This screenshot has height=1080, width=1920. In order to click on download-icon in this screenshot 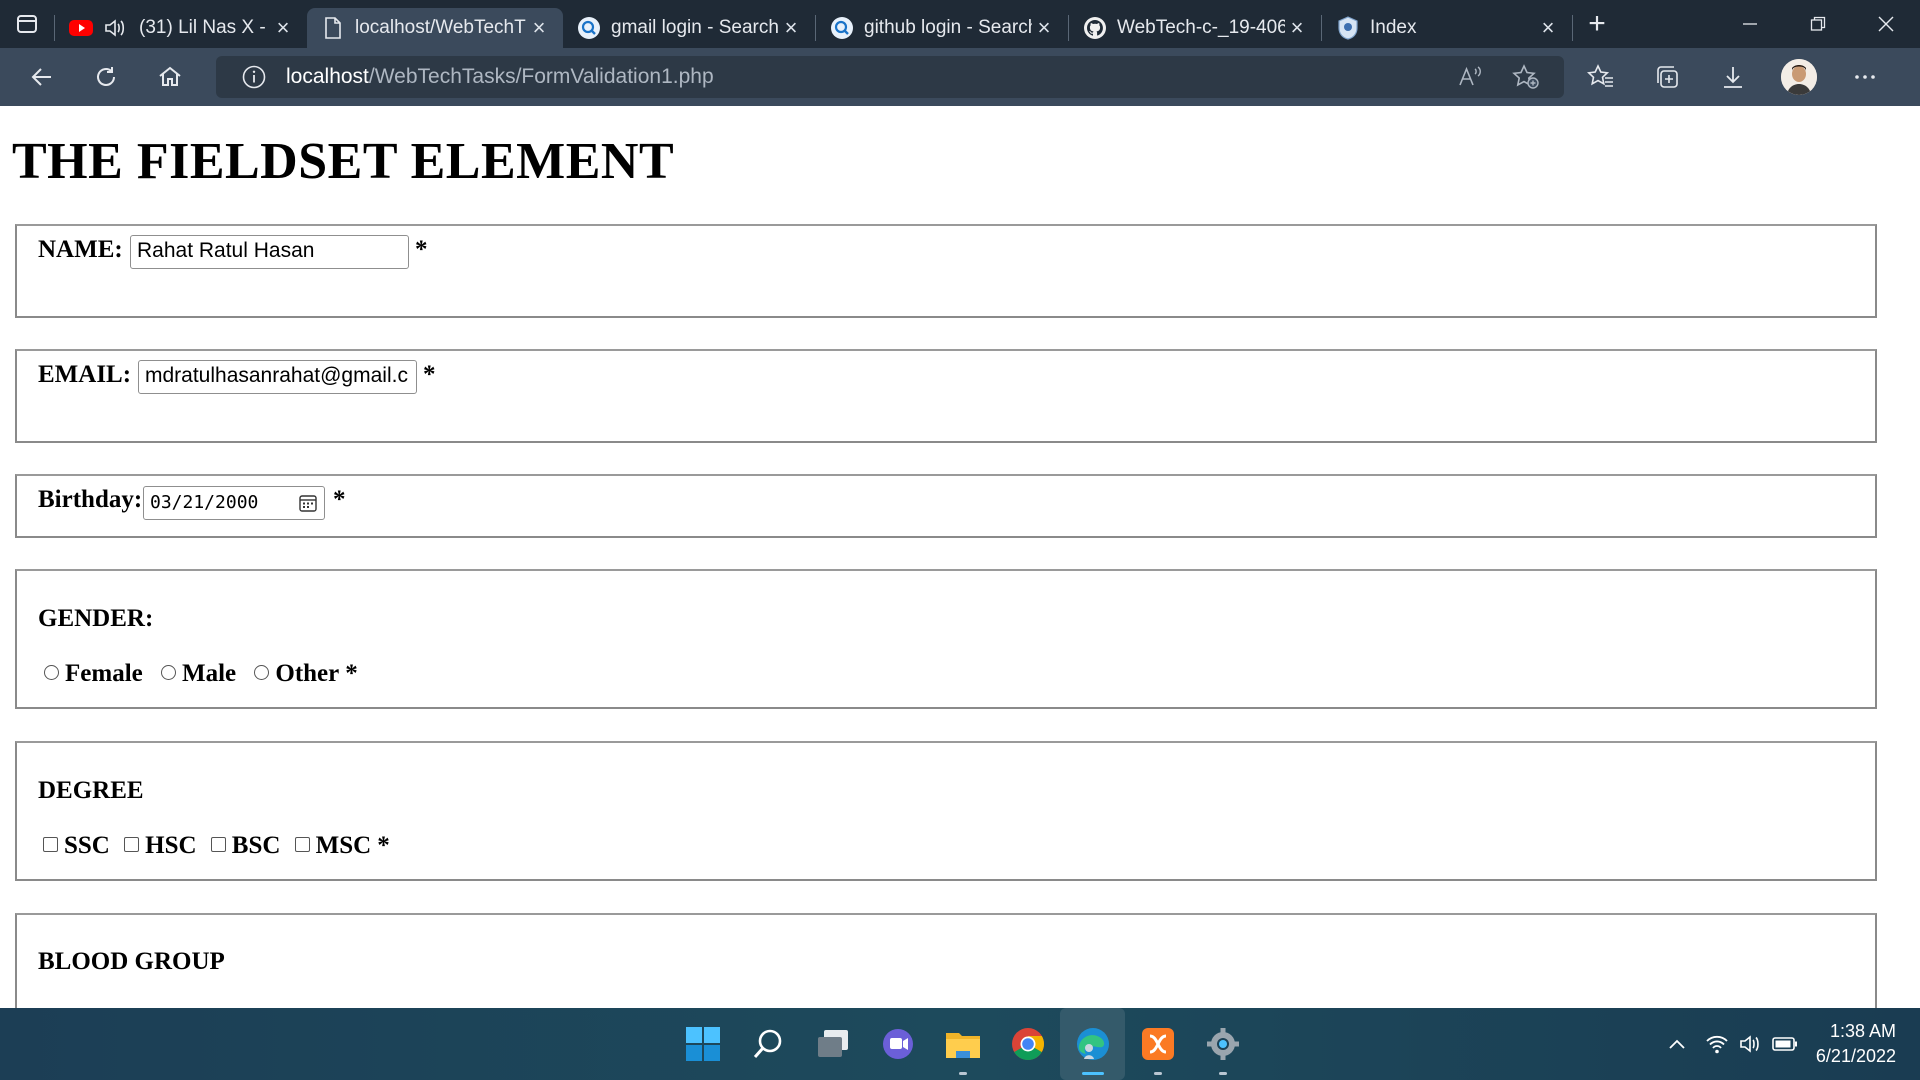, I will do `click(1733, 77)`.